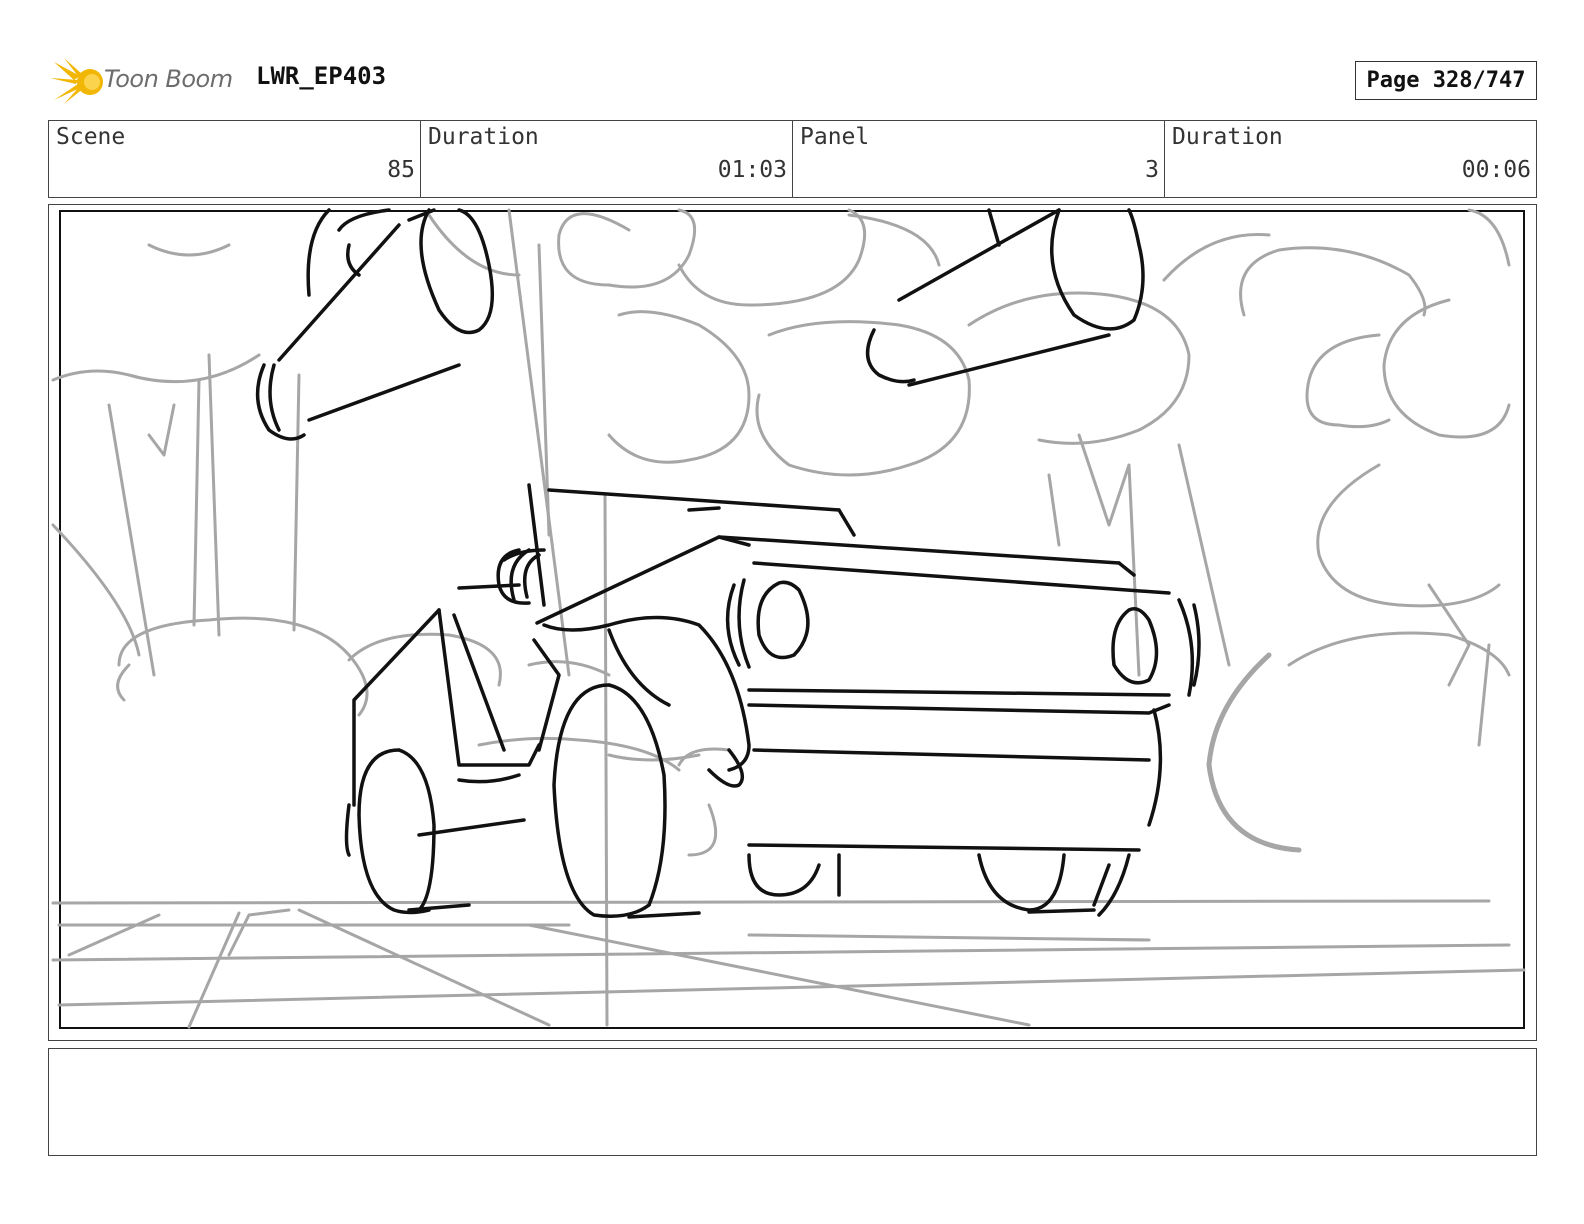 Image resolution: width=1584 pixels, height=1224 pixels. I want to click on project-title: LWR_EP403, so click(321, 76).